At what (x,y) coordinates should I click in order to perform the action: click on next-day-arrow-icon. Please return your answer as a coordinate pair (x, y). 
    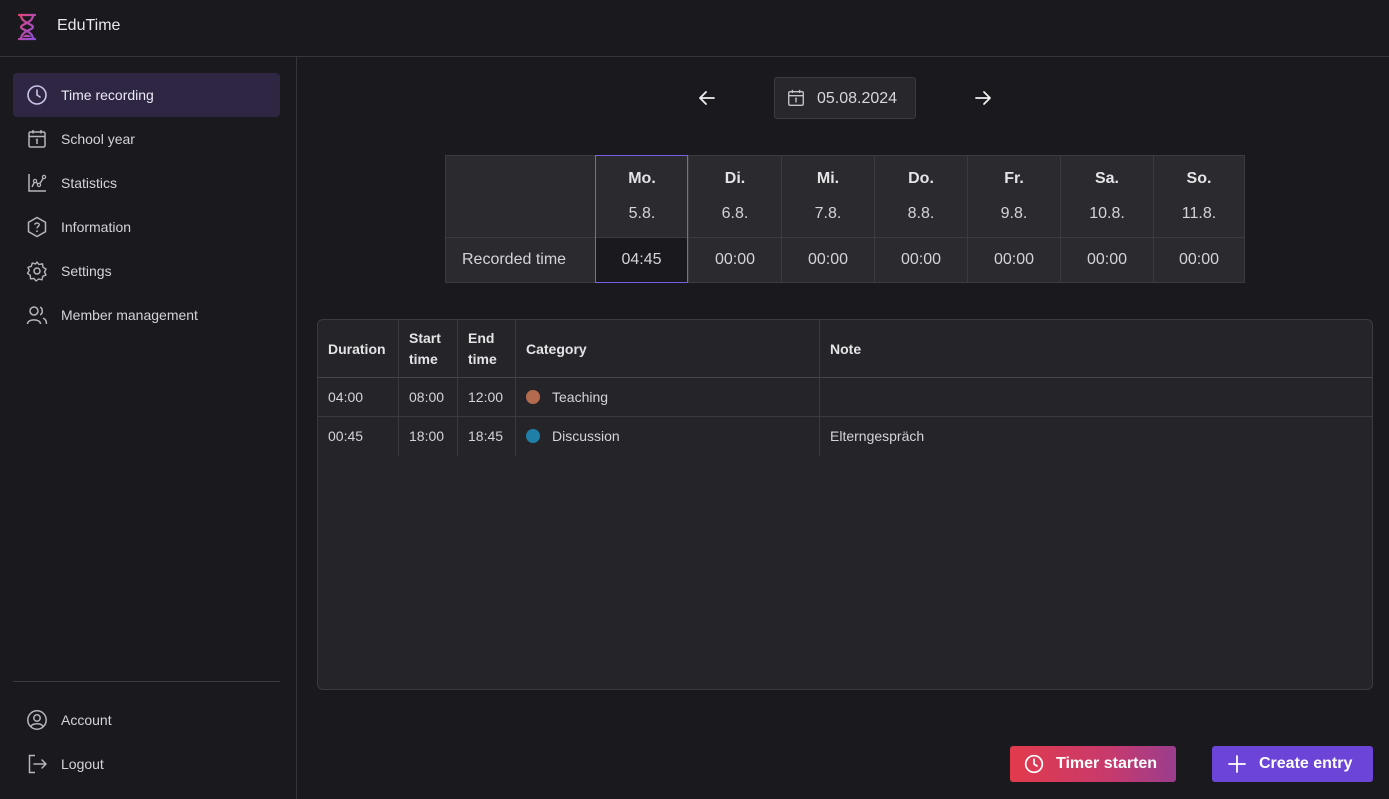
    Looking at the image, I should click on (983, 98).